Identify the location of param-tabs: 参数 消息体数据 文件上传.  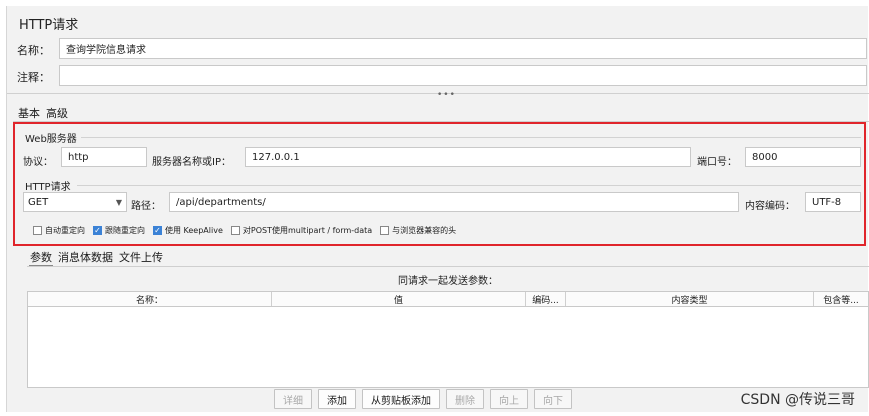
(96, 257).